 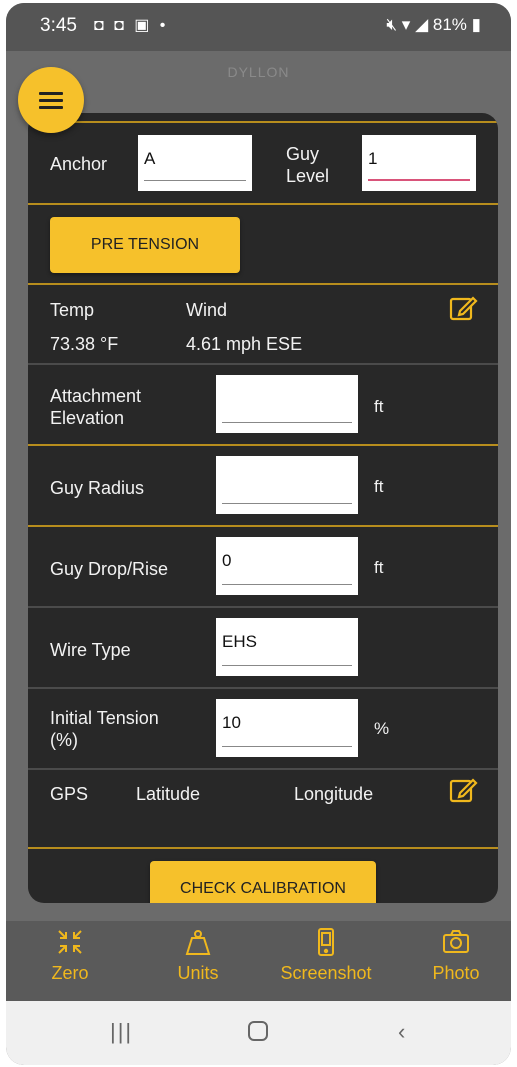 I want to click on mute-icon: 🔇︎, so click(x=392, y=24).